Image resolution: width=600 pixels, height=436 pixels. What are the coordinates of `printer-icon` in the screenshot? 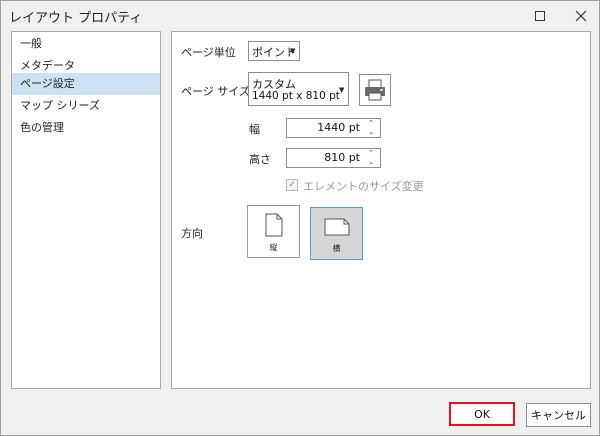 It's located at (375, 90).